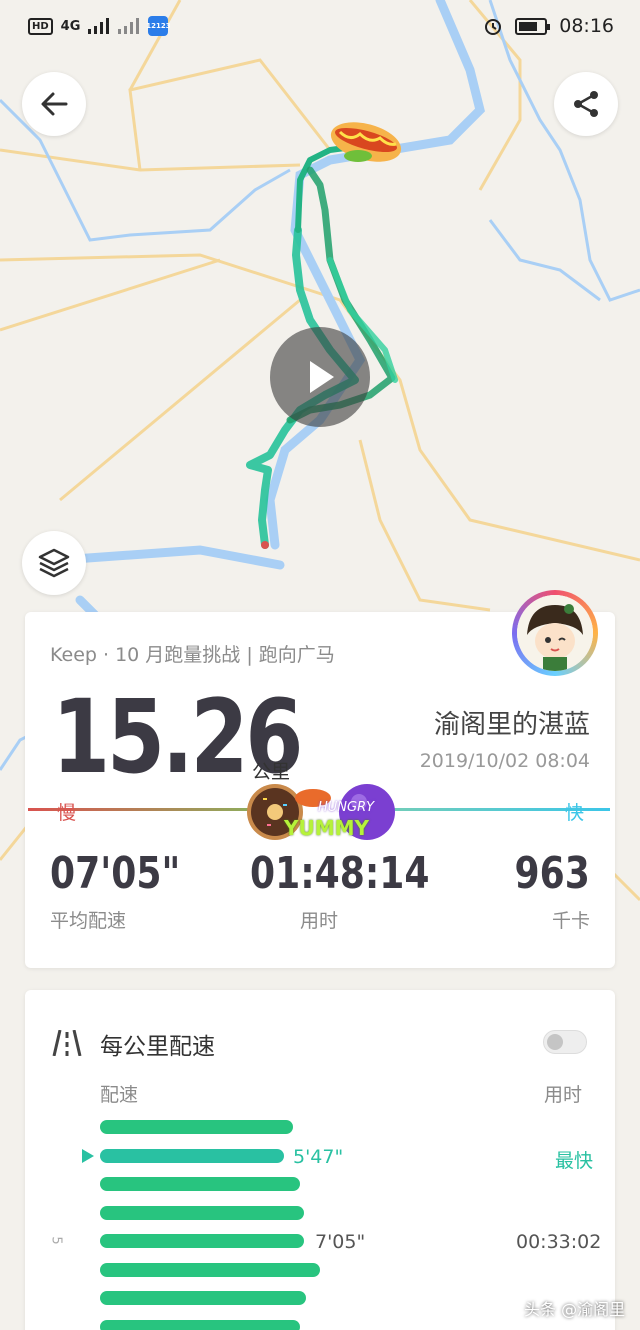  I want to click on status-right: 08:16, so click(548, 26).